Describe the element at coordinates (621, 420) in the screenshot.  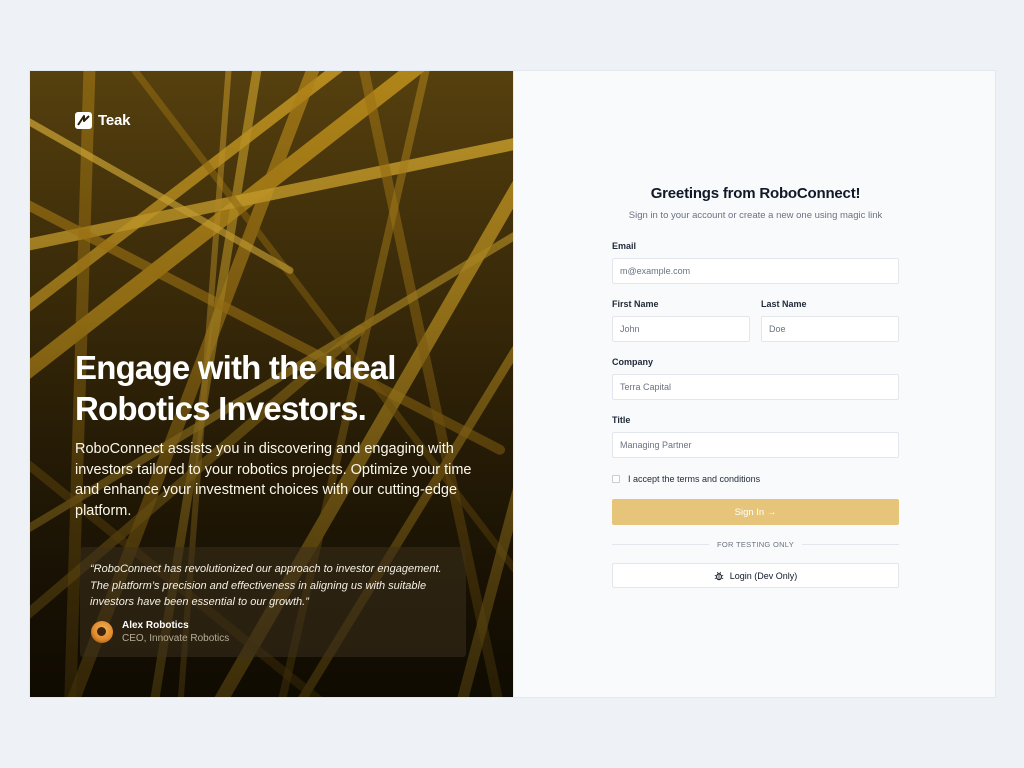
I see `title-label: Title` at that location.